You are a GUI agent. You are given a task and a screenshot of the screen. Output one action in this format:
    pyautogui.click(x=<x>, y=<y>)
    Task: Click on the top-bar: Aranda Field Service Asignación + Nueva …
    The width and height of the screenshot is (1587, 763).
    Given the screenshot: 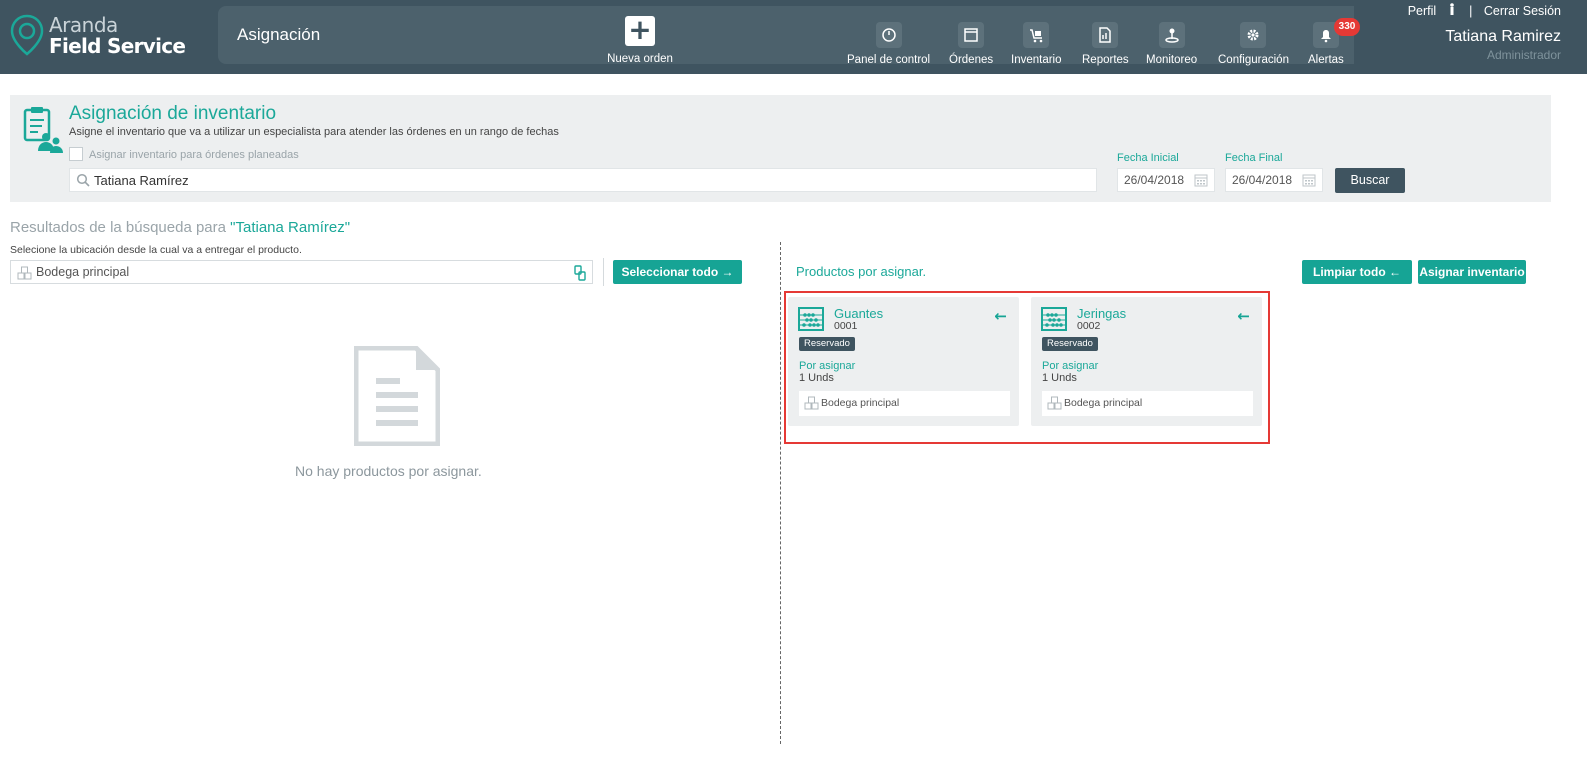 What is the action you would take?
    pyautogui.click(x=793, y=37)
    